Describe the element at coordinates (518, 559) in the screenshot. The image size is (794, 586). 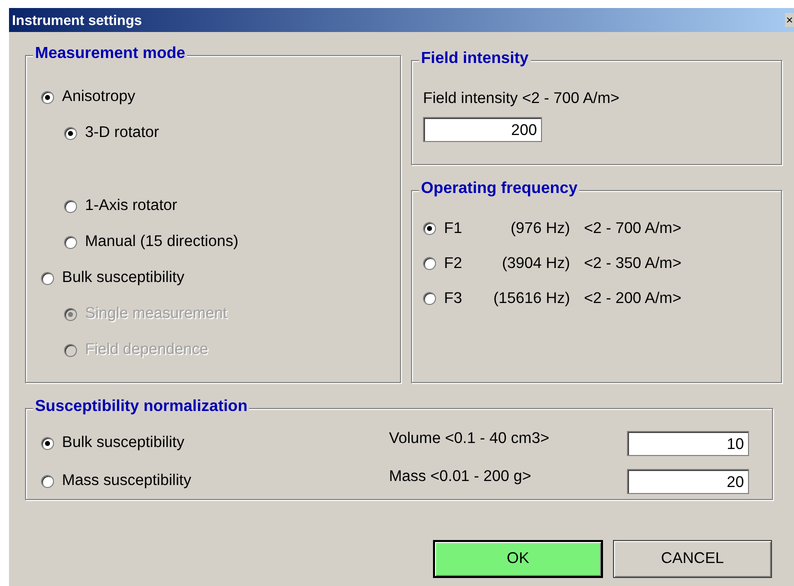
I see `dialog-button: OK` at that location.